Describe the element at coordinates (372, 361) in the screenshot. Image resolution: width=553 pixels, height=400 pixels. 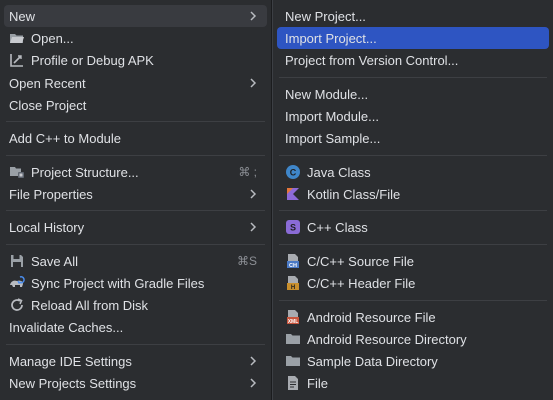
I see `menu-item-sample-data-directory-label: Sample Data Directory` at that location.